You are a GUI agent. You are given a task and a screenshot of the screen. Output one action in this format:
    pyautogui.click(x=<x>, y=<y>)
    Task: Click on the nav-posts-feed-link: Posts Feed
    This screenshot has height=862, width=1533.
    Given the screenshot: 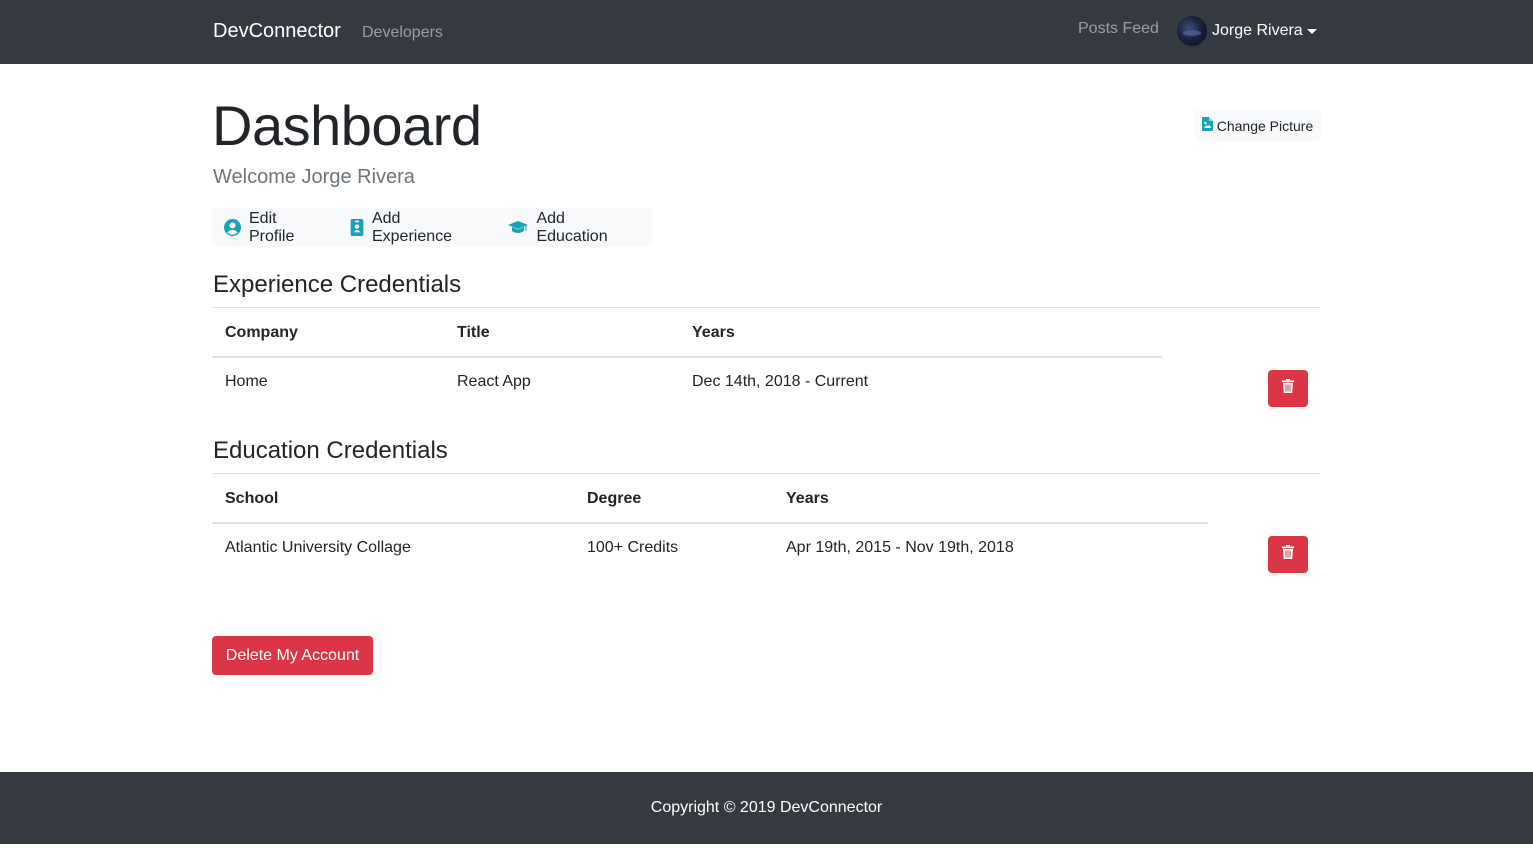 What is the action you would take?
    pyautogui.click(x=1118, y=29)
    